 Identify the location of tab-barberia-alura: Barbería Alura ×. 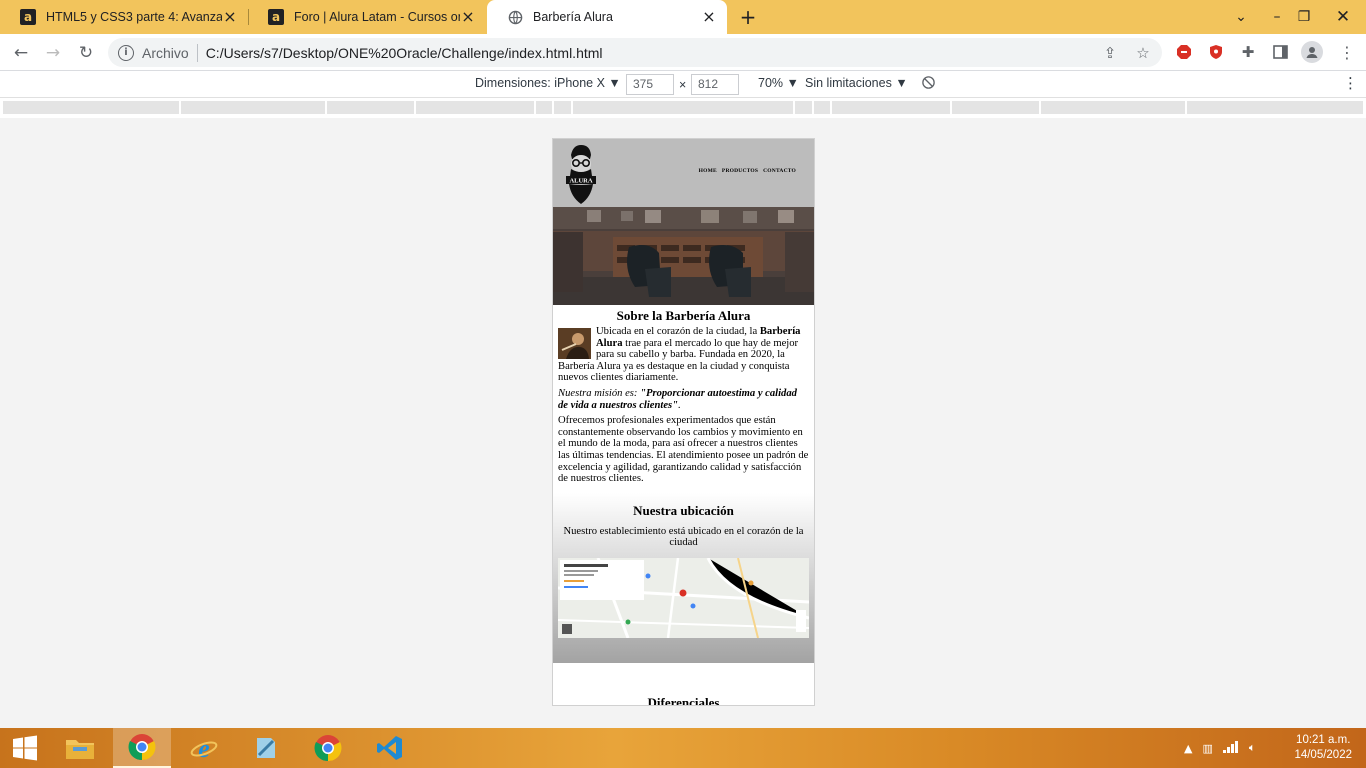
(607, 17).